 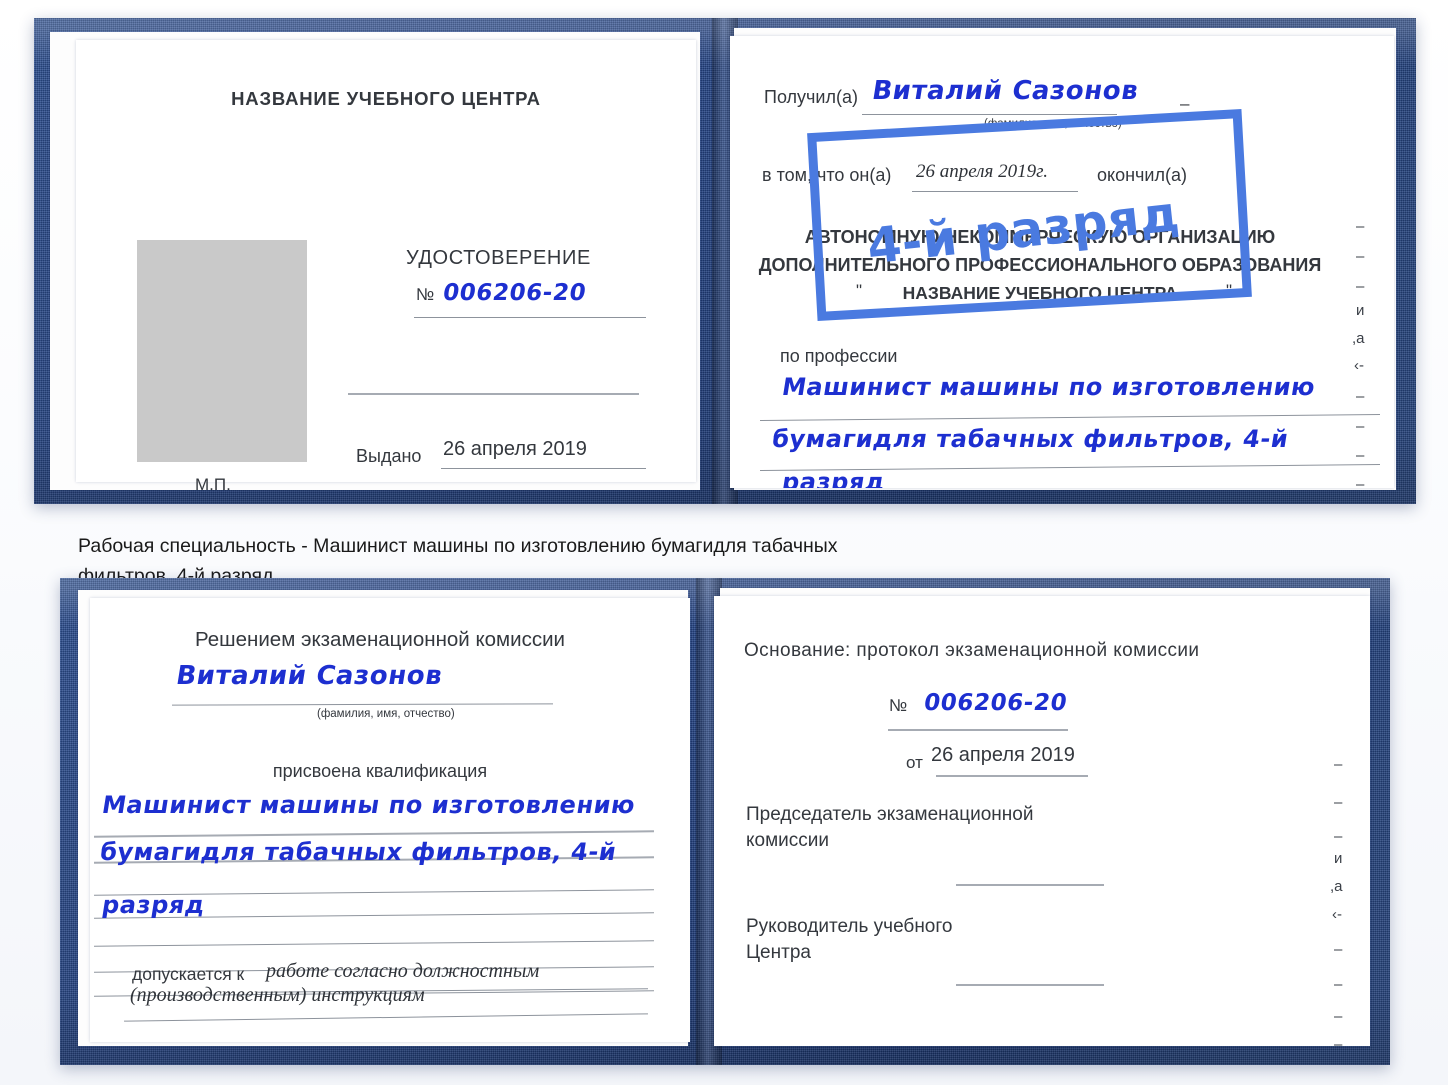 I want to click on head-label-line-2: Центра, so click(x=778, y=952).